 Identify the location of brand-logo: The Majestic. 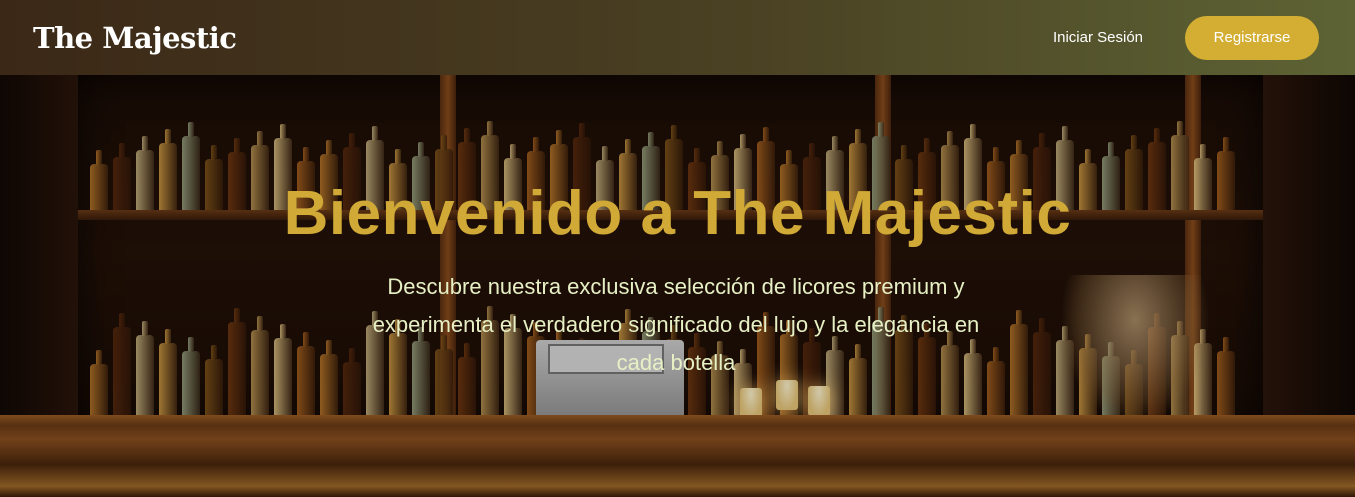
(135, 38).